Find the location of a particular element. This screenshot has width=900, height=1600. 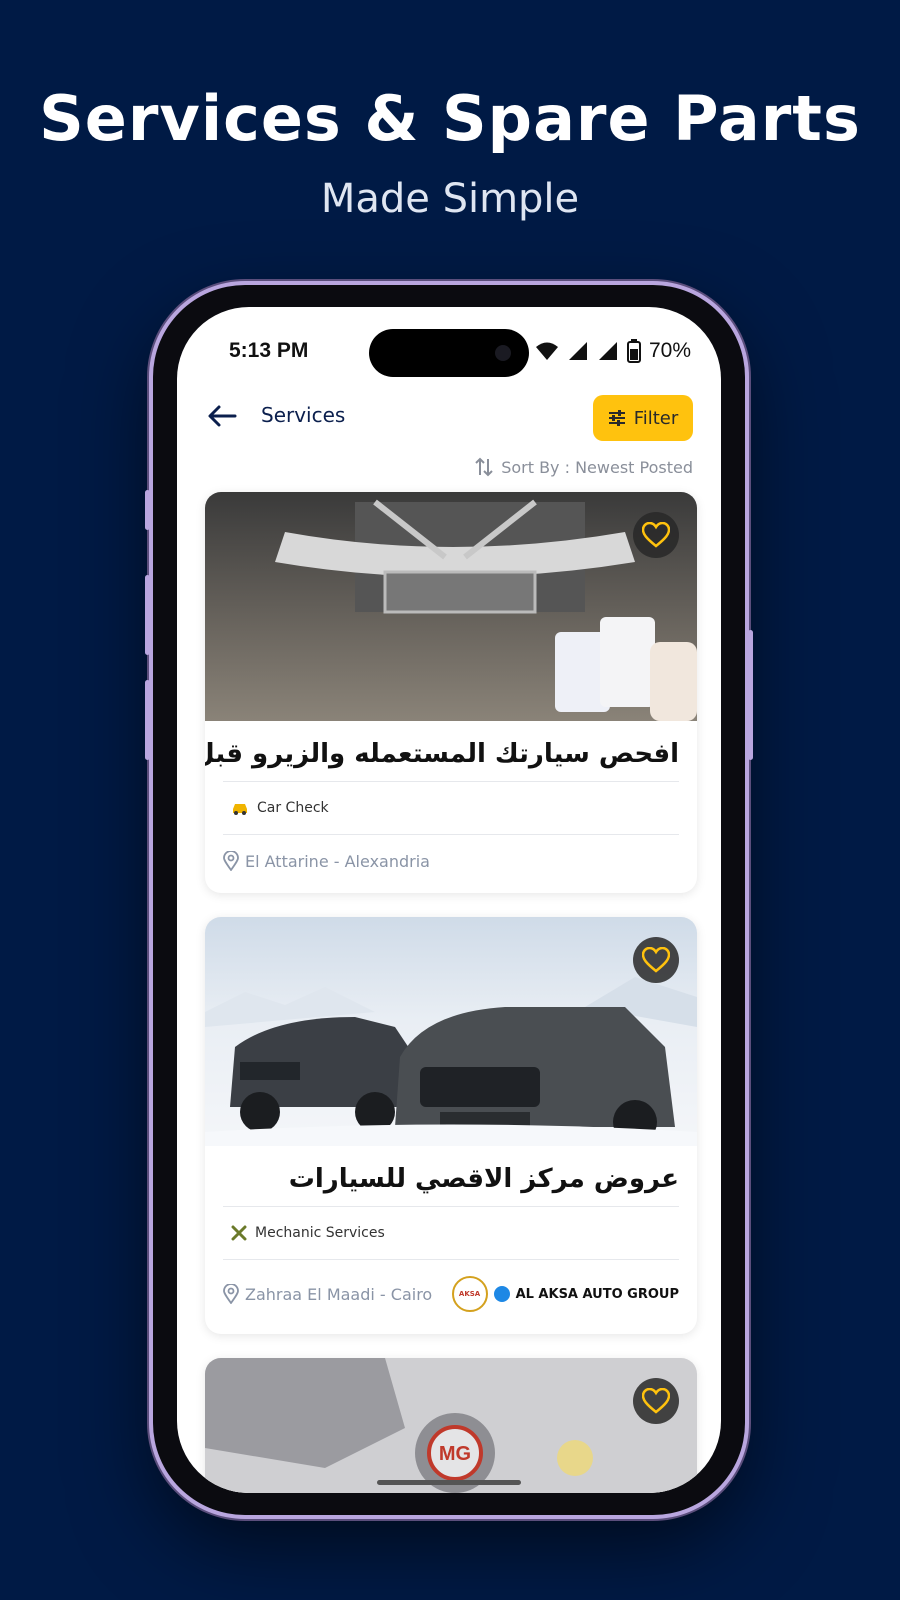

filter-button: Filter is located at coordinates (643, 418).